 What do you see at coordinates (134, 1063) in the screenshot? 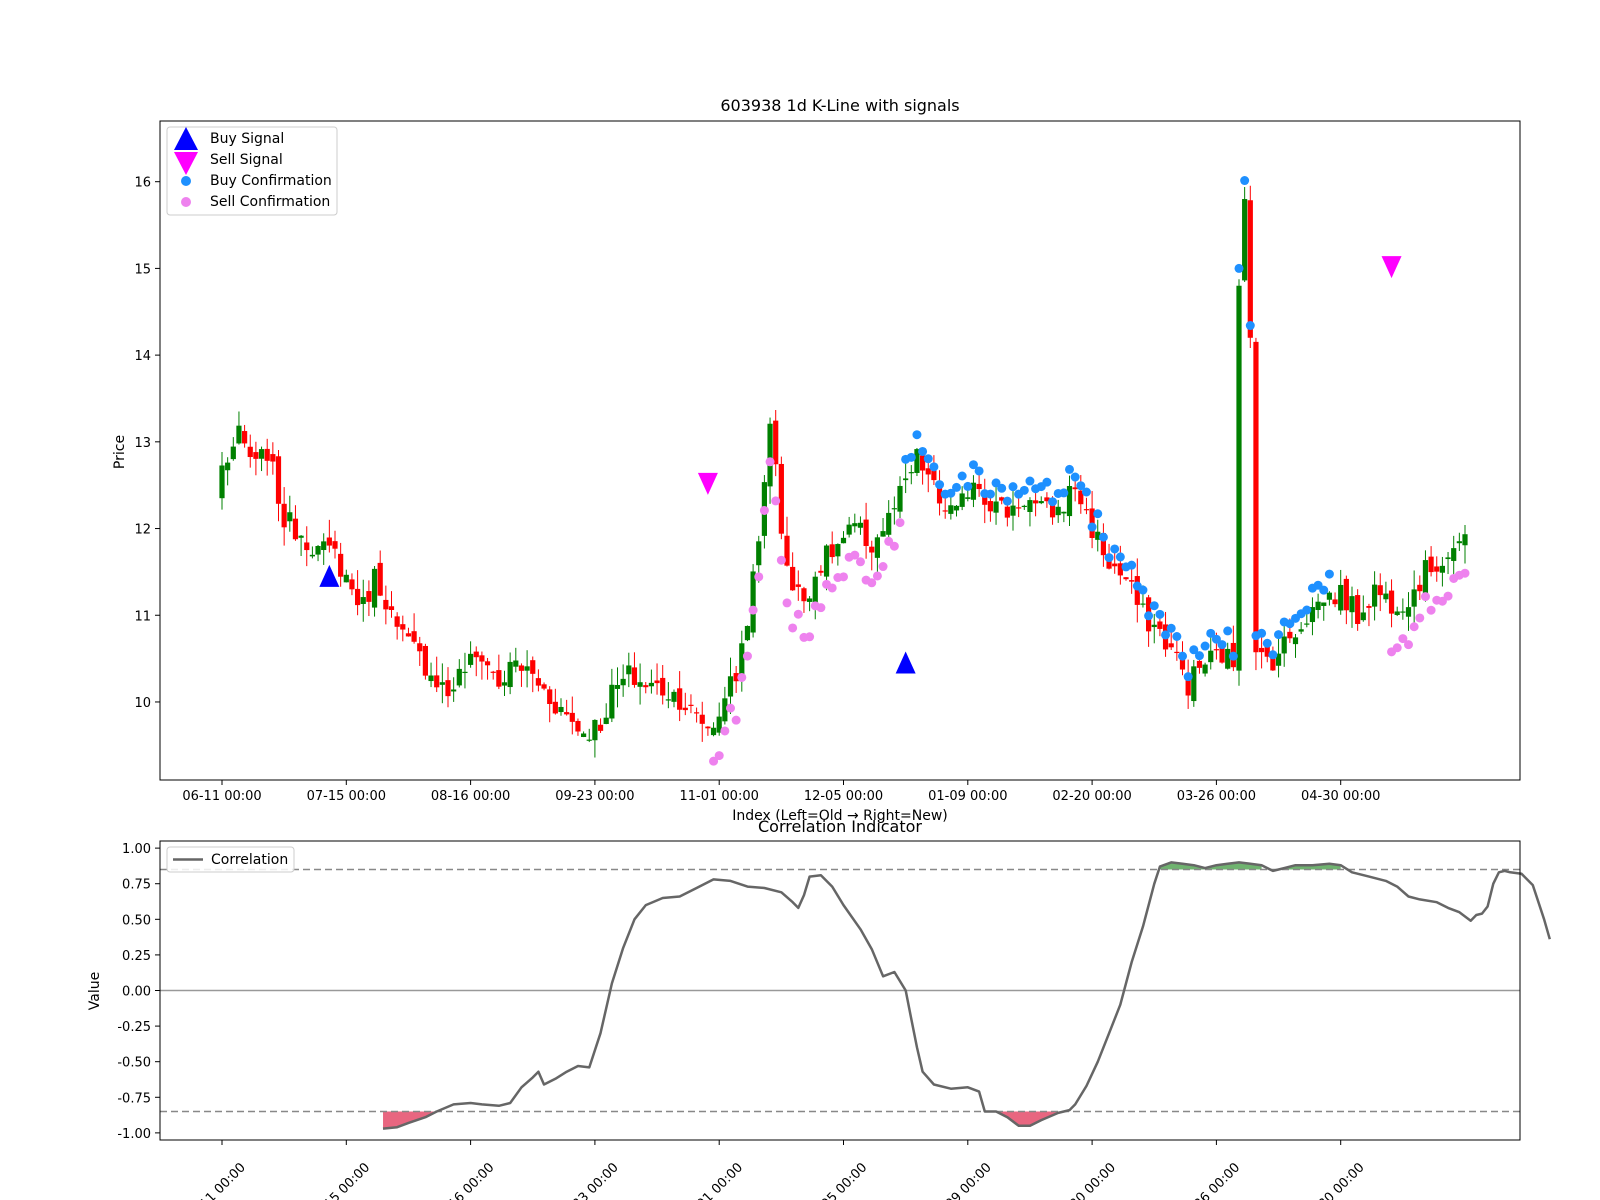
I see `correlation-ytick-label: -0.50` at bounding box center [134, 1063].